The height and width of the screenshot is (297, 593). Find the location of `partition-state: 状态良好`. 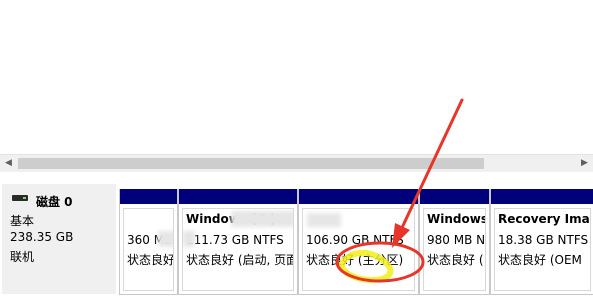

partition-state: 状态良好 is located at coordinates (150, 260).